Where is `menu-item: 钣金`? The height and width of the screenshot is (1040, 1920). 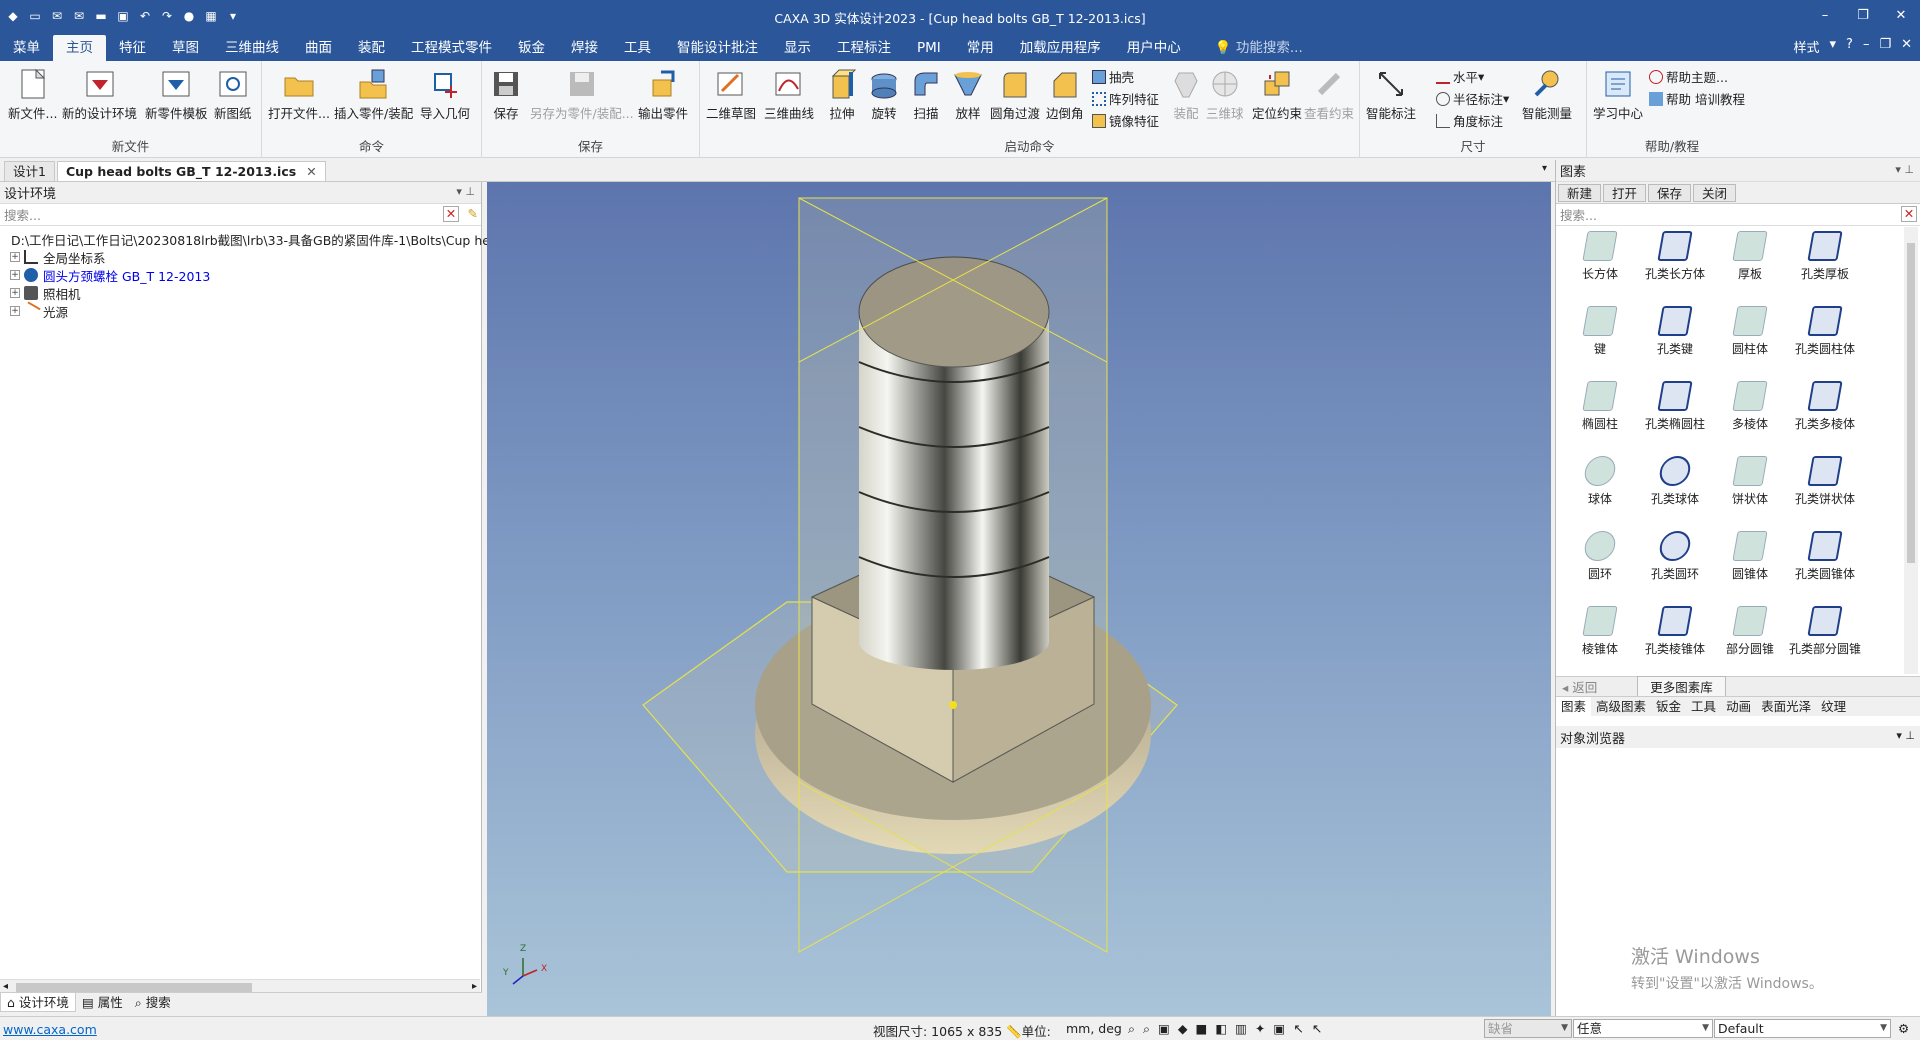 menu-item: 钣金 is located at coordinates (531, 48).